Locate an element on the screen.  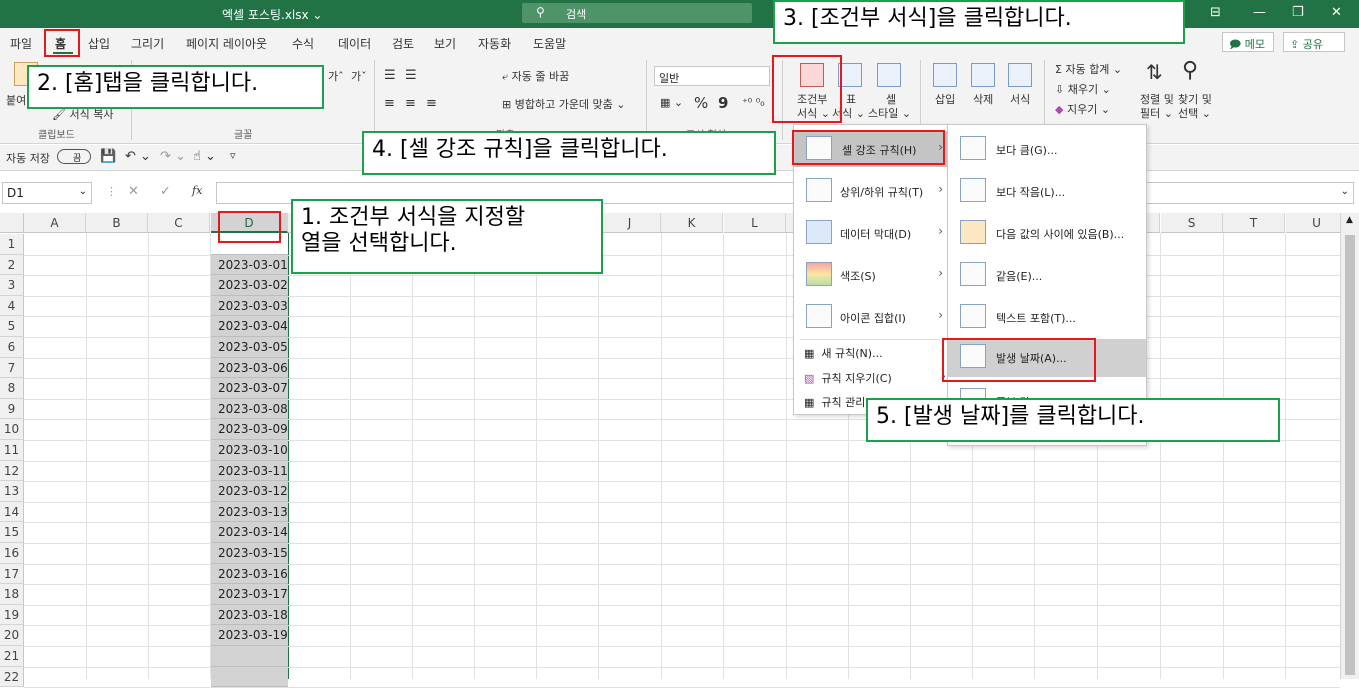
insert-cells-icon is located at coordinates (945, 75).